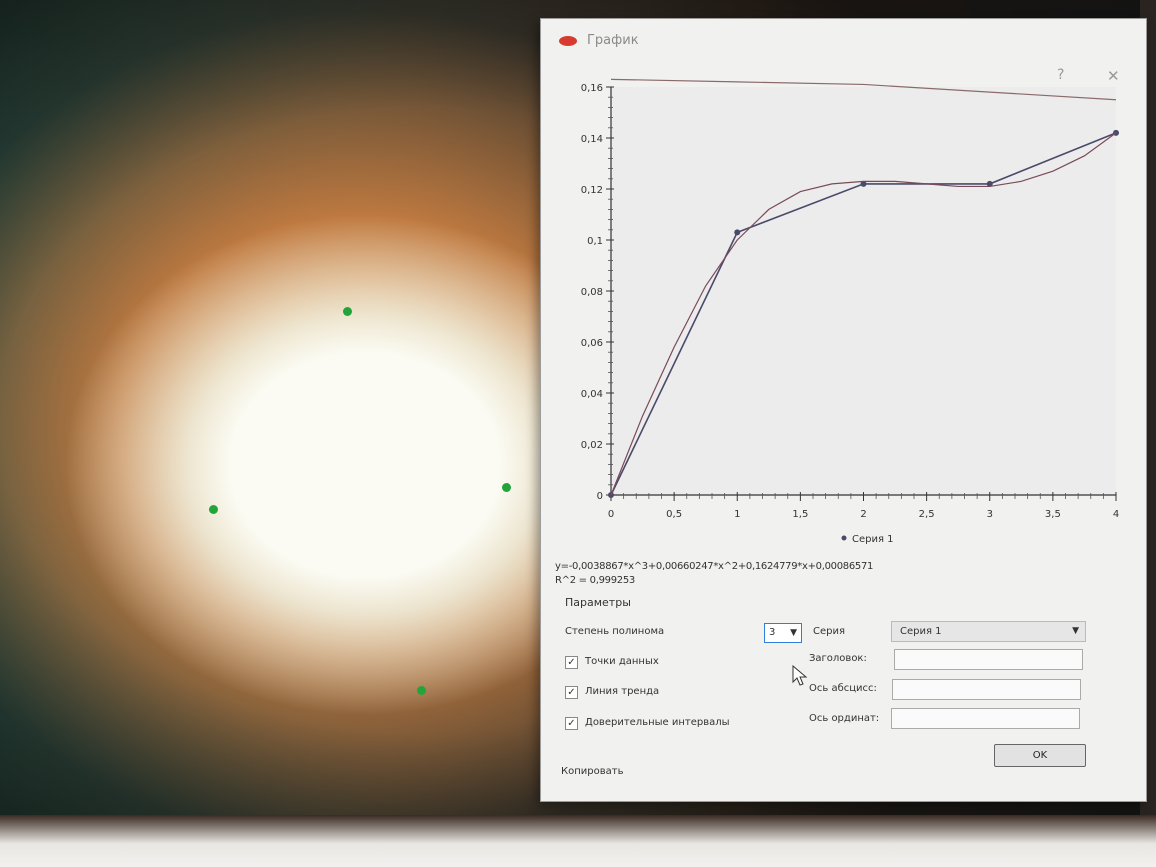 This screenshot has height=867, width=1156. Describe the element at coordinates (674, 514) in the screenshot. I see `x-tick-label: 0,5` at that location.